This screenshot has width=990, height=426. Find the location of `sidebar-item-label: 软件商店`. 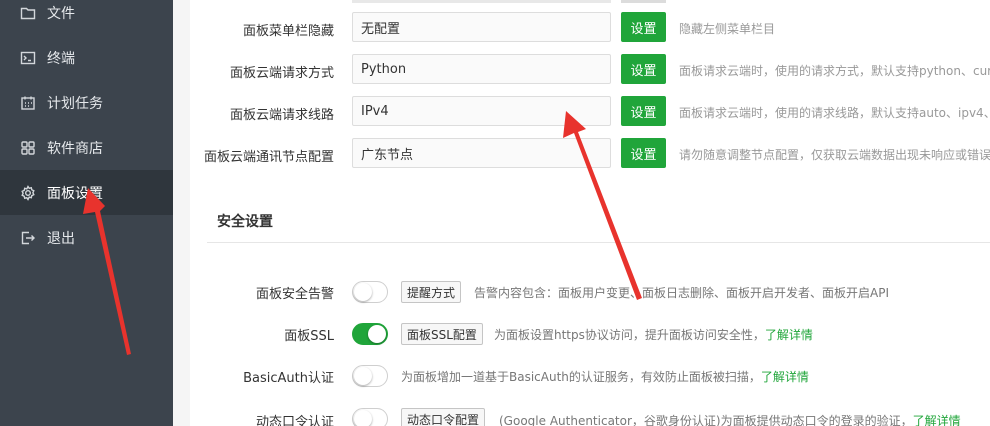

sidebar-item-label: 软件商店 is located at coordinates (75, 148).